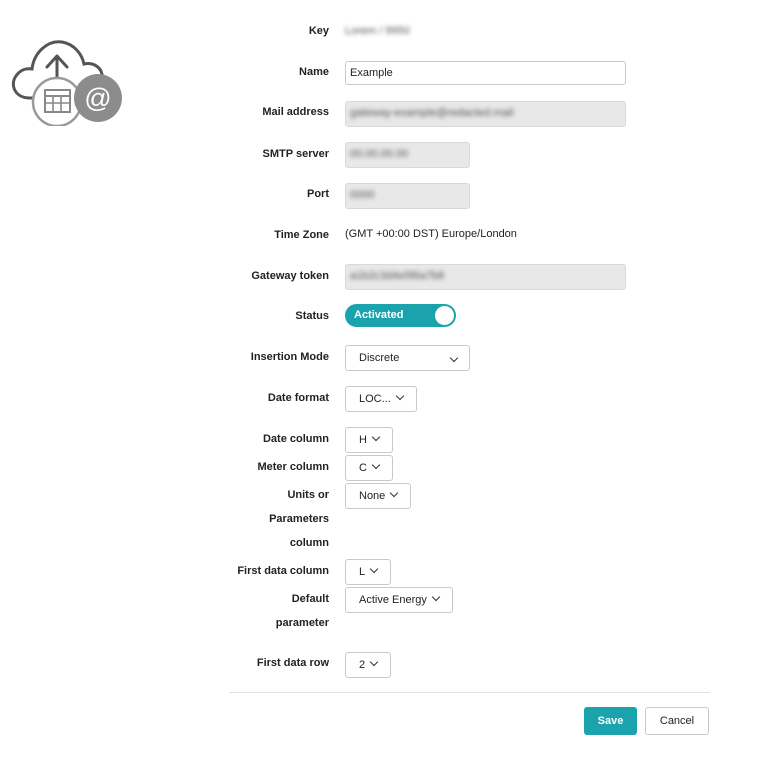 The width and height of the screenshot is (762, 762). Describe the element at coordinates (379, 315) in the screenshot. I see `status-toggle-label: Activated` at that location.